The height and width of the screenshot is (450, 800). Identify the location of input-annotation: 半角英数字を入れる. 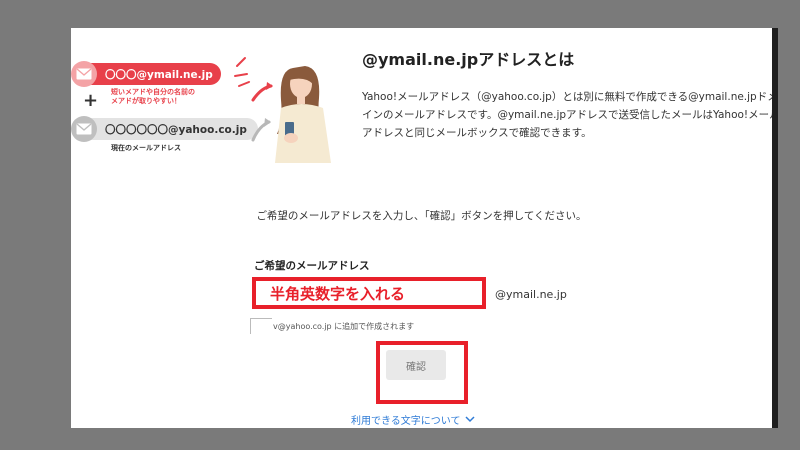
(338, 293).